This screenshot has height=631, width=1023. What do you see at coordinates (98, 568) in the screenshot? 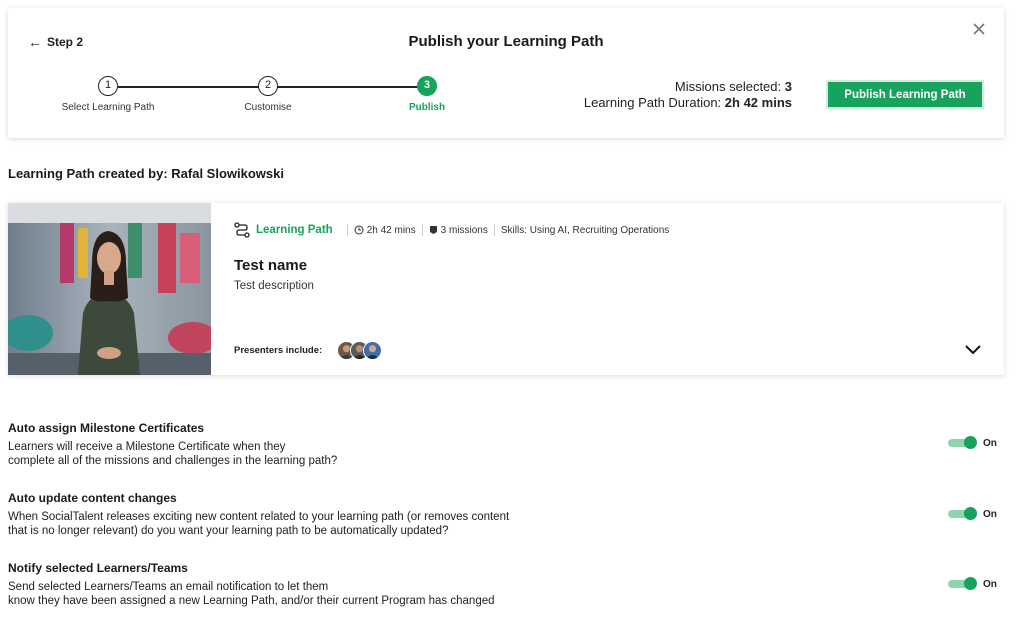
I see `setting-title: Notify selected Learners/Teams` at bounding box center [98, 568].